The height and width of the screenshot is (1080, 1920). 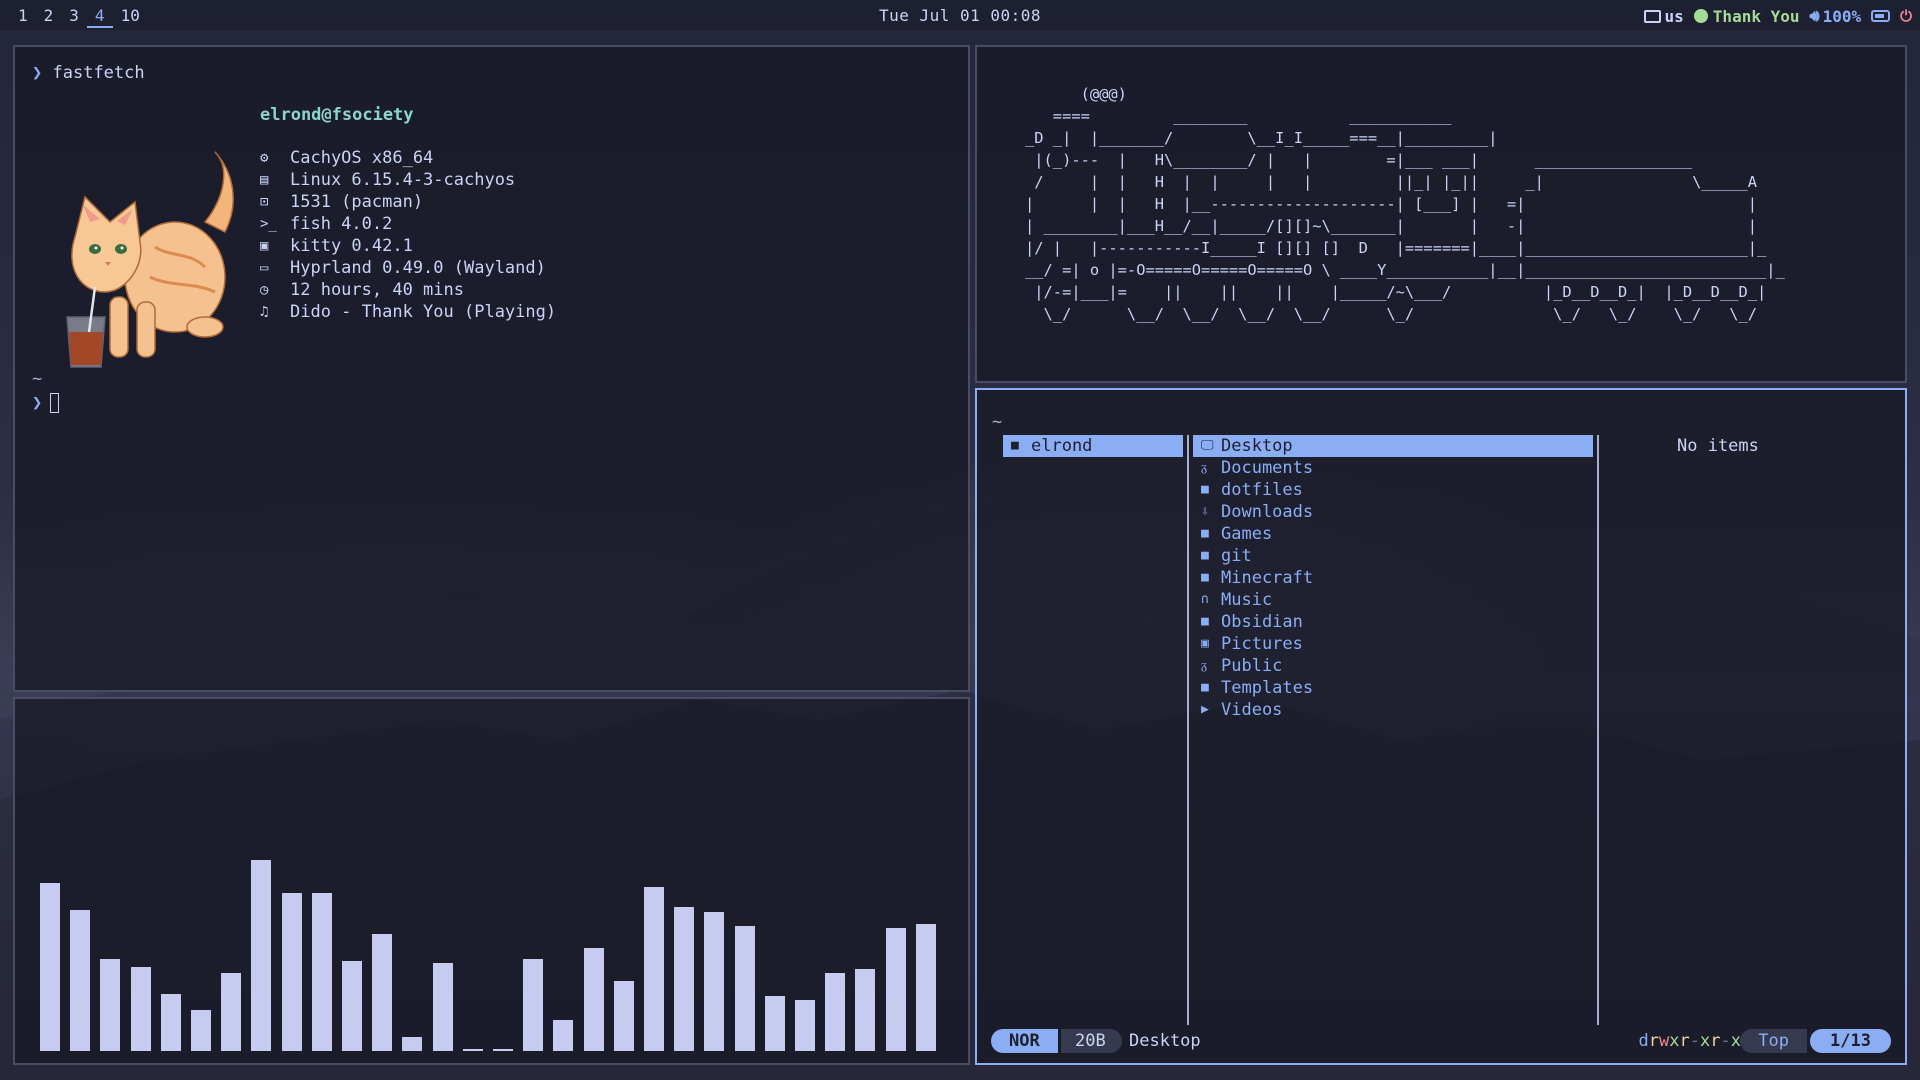 I want to click on volume-widget: 🔊︎ 100%, so click(x=1836, y=16).